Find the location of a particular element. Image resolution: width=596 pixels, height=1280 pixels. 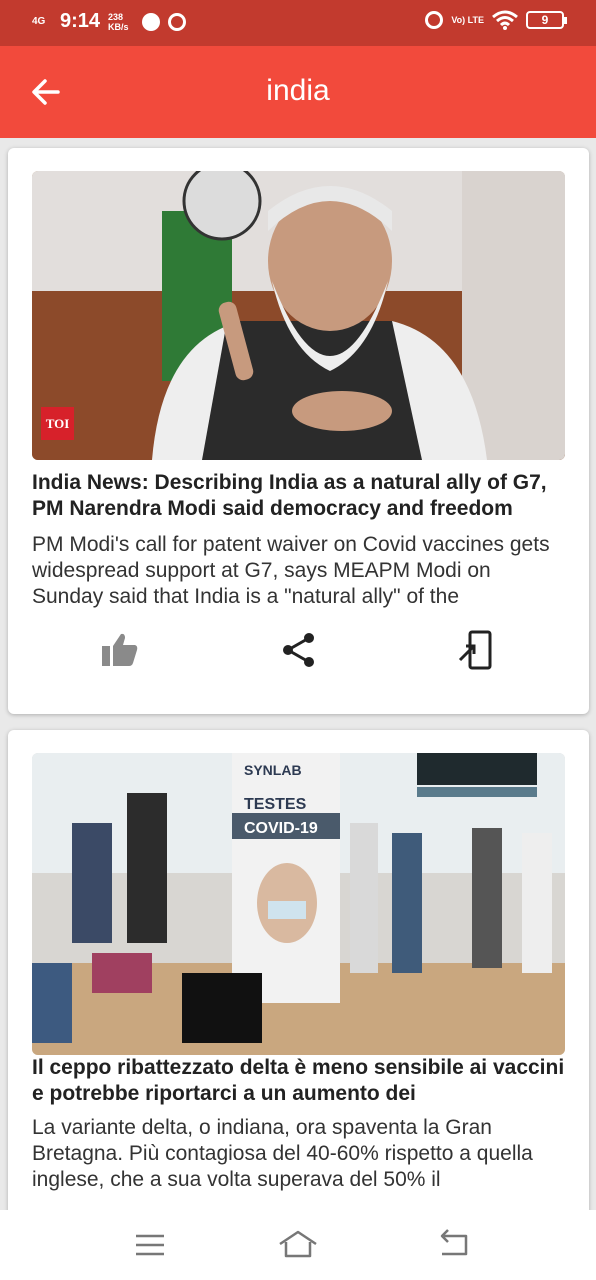

image-brand-text: SYNLAB is located at coordinates (273, 770).